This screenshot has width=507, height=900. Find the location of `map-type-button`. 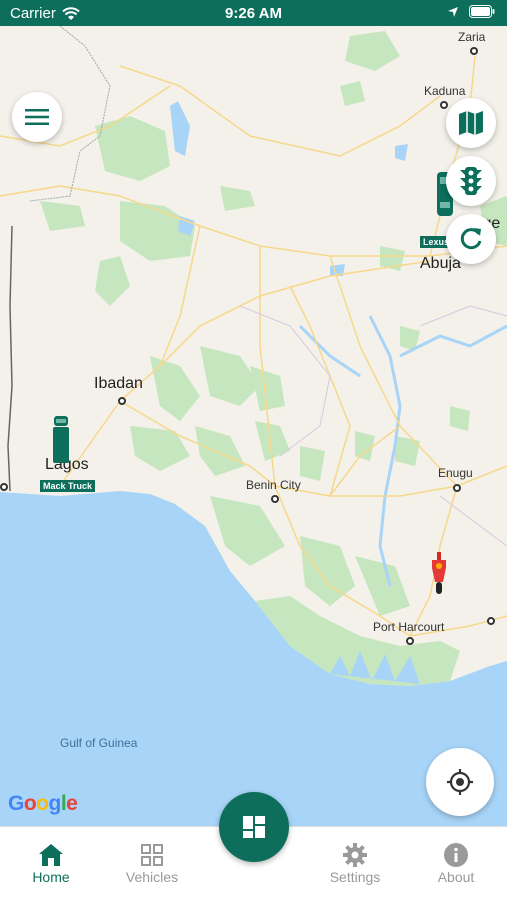

map-type-button is located at coordinates (471, 123).